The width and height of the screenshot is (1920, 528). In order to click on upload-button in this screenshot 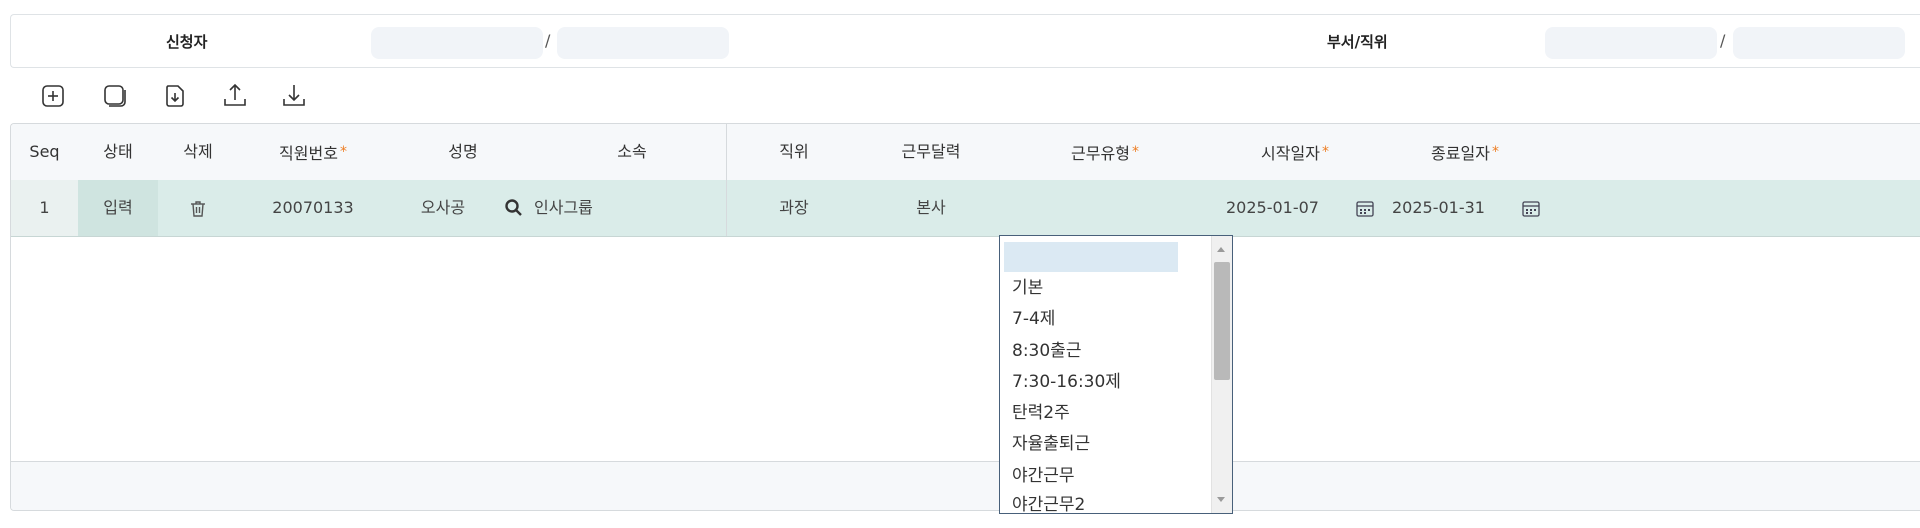, I will do `click(235, 96)`.